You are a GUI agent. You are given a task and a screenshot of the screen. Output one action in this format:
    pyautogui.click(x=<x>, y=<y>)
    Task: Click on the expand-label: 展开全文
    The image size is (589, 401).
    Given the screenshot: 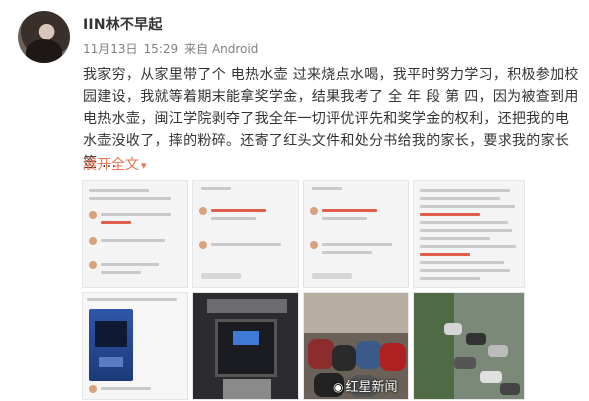 What is the action you would take?
    pyautogui.click(x=111, y=165)
    